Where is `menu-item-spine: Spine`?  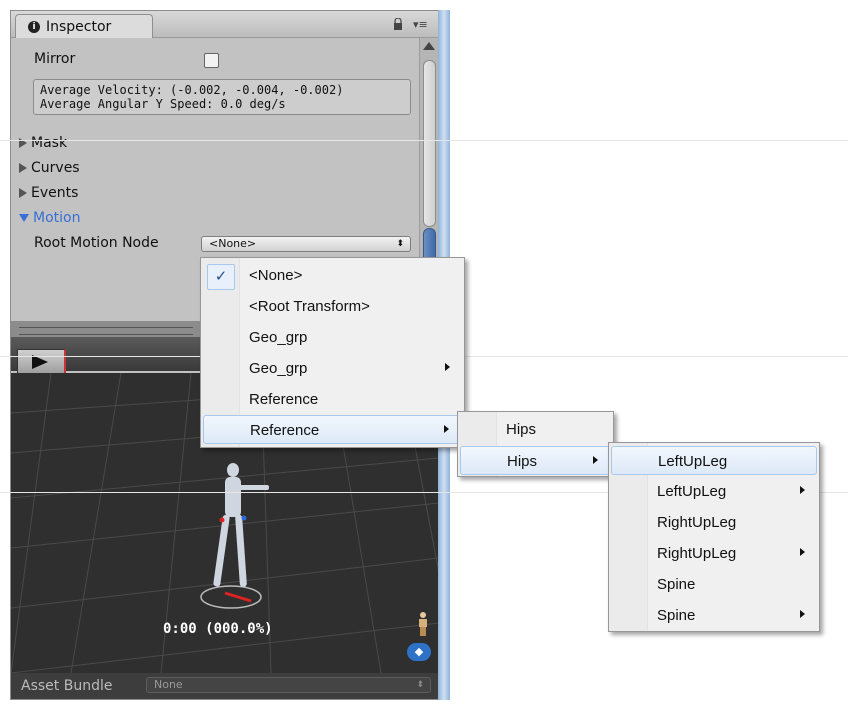
menu-item-spine: Spine is located at coordinates (714, 584).